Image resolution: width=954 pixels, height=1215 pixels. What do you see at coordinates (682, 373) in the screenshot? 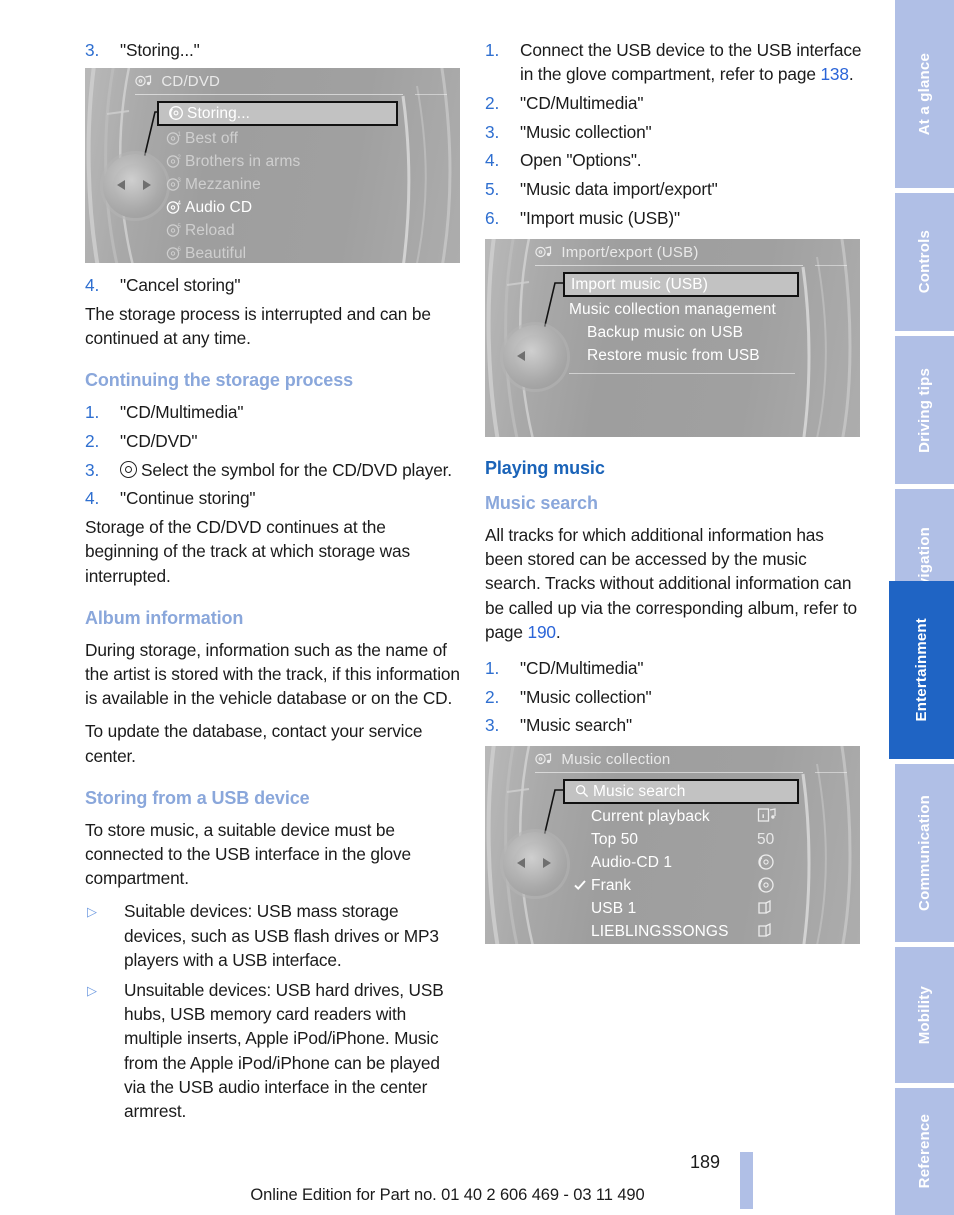
I see `menu-divider` at bounding box center [682, 373].